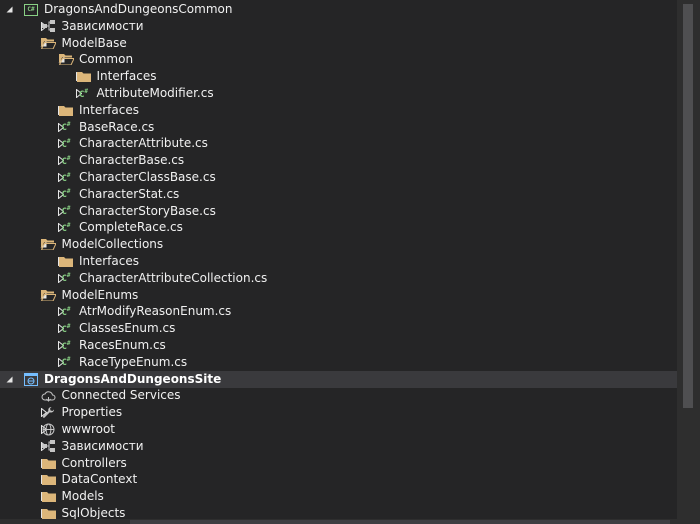  I want to click on tree-item-label: AtrModifyReasonEnum.cs, so click(155, 311).